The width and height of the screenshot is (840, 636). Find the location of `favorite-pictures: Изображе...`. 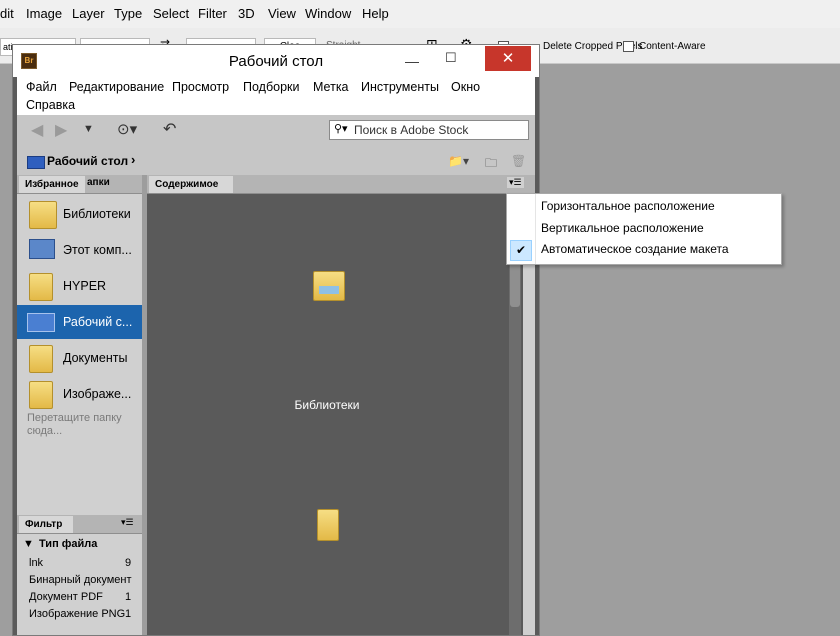

favorite-pictures: Изображе... is located at coordinates (79, 394).